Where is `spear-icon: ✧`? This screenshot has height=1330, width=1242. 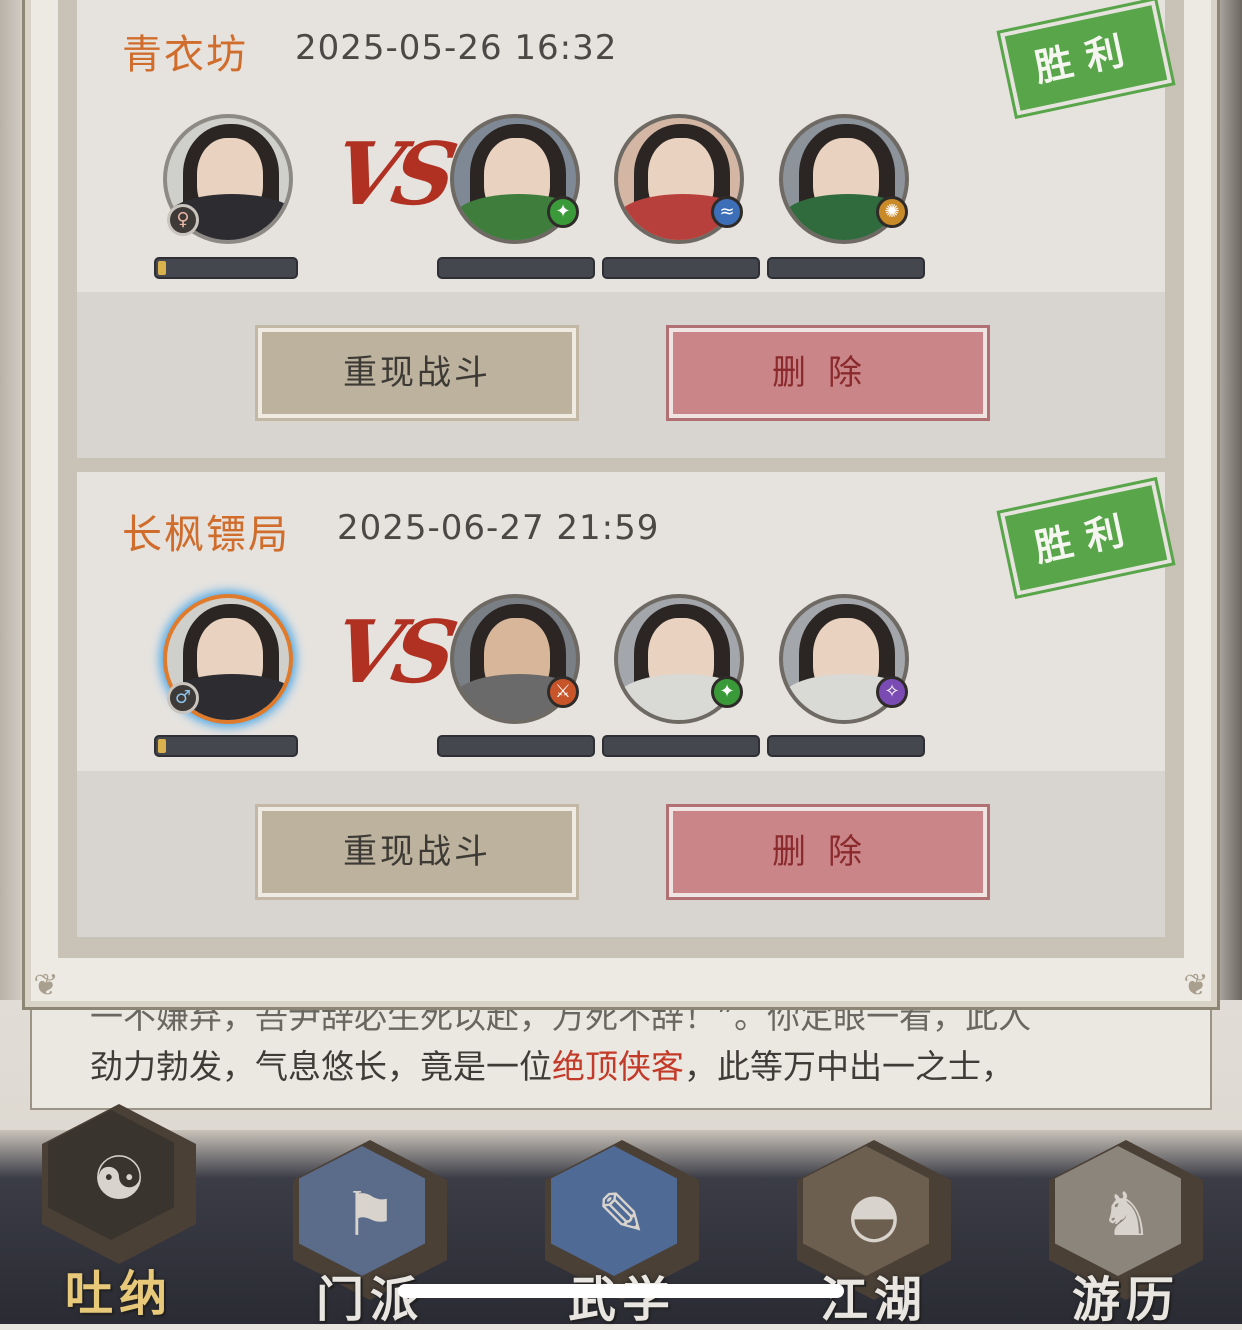
spear-icon: ✧ is located at coordinates (892, 692).